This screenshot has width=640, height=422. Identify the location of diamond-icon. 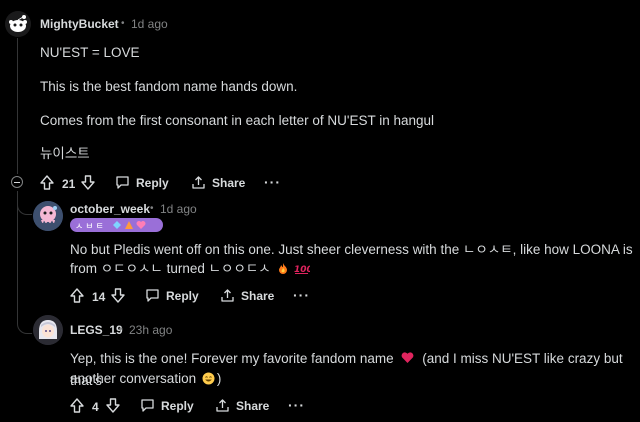
(116, 225).